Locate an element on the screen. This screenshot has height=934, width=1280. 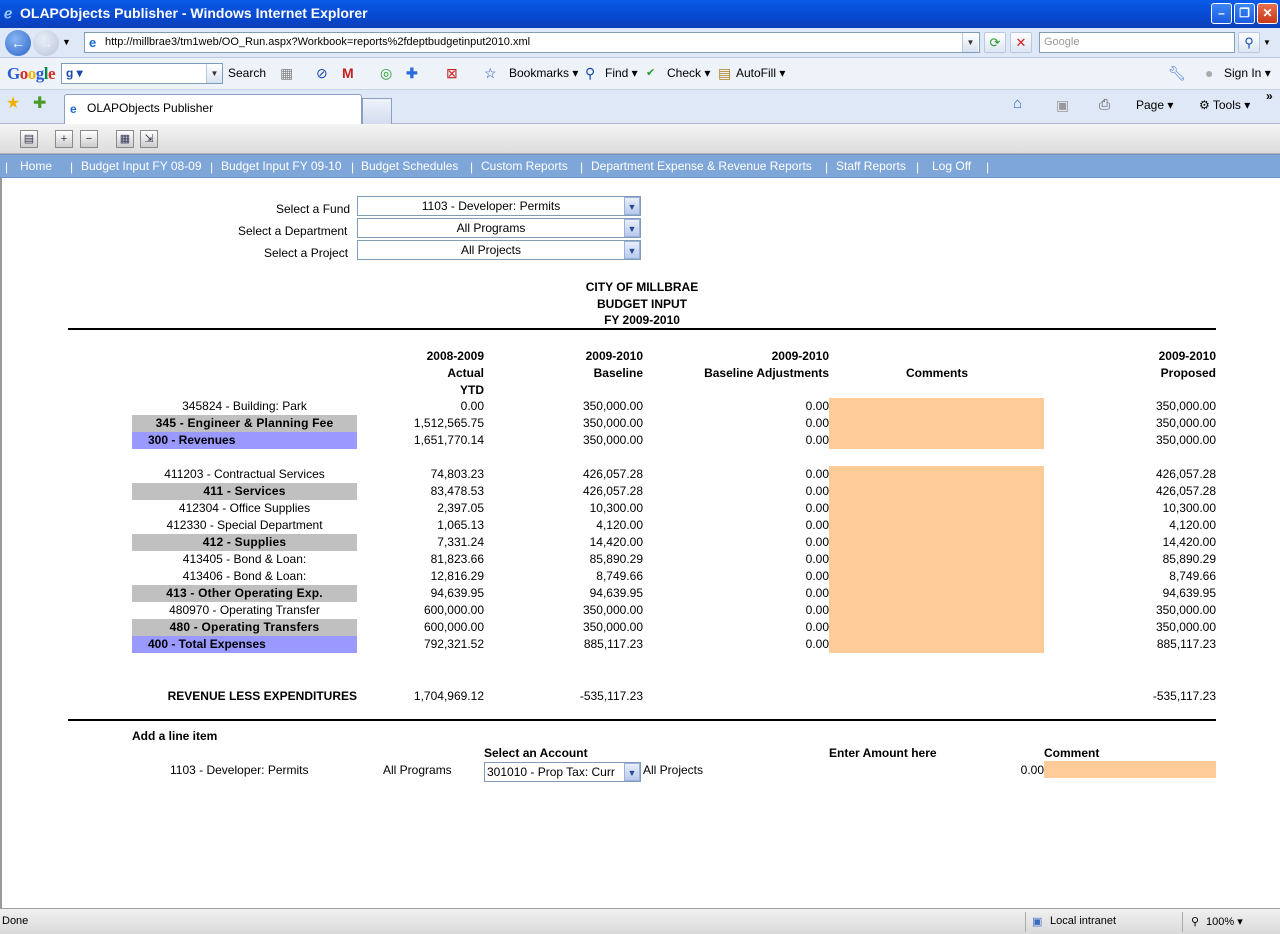
tools-menu: ⚙ Tools ▾ is located at coordinates (1224, 105).